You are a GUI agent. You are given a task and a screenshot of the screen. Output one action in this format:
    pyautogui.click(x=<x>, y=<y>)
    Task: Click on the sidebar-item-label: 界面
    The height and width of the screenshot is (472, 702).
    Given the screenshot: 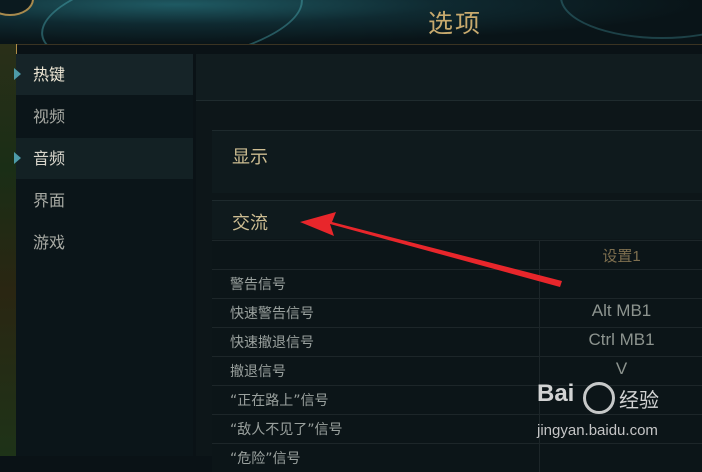 What is the action you would take?
    pyautogui.click(x=49, y=200)
    